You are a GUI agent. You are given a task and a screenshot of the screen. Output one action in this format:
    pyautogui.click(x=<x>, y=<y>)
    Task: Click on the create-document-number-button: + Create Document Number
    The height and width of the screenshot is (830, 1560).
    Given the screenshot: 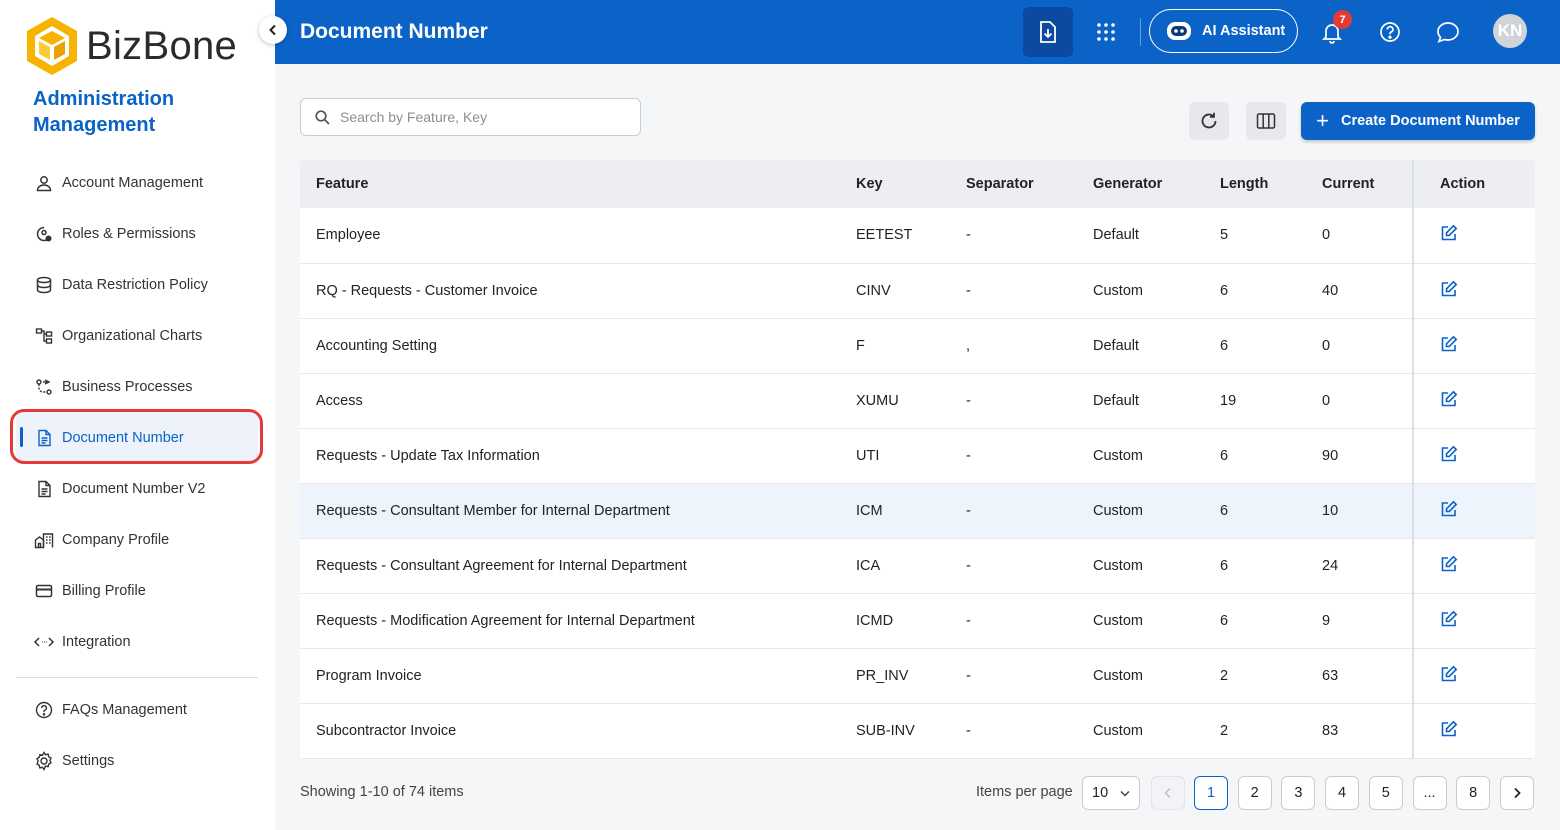 What is the action you would take?
    pyautogui.click(x=1418, y=121)
    